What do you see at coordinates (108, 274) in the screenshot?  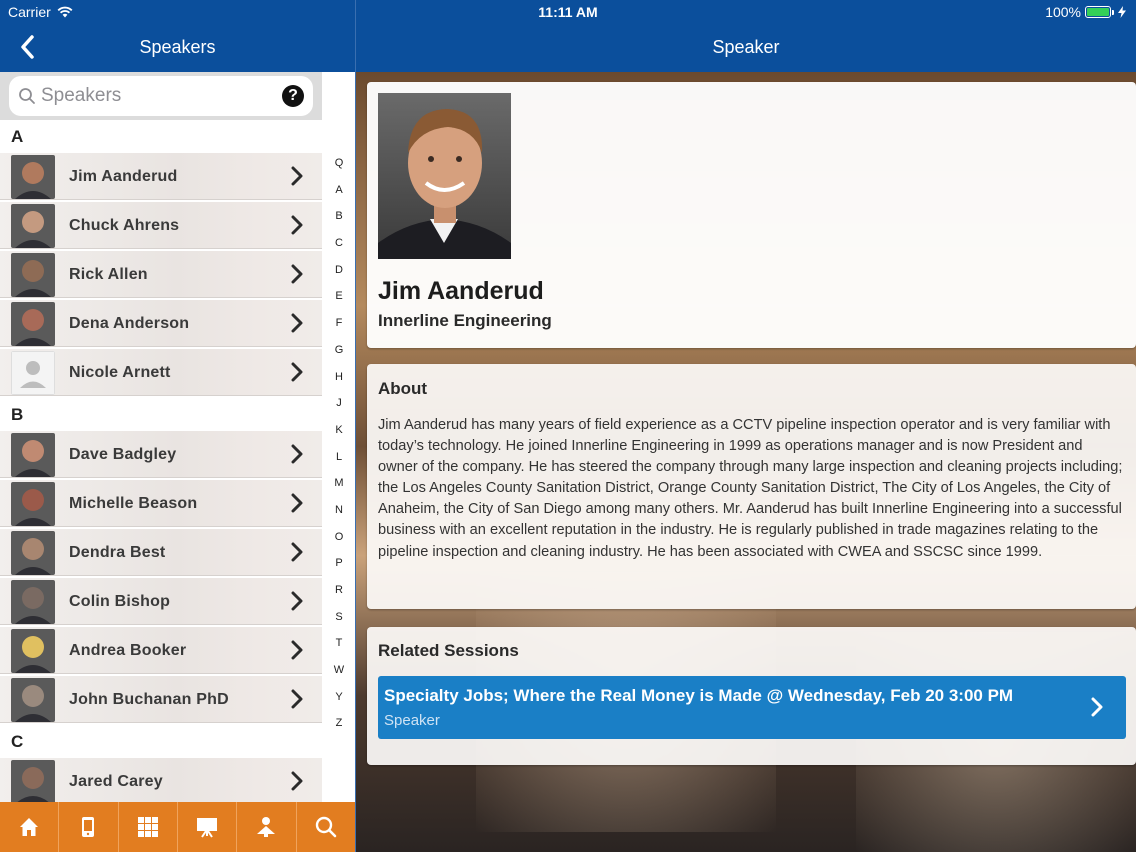 I see `speaker-name: Rick Allen` at bounding box center [108, 274].